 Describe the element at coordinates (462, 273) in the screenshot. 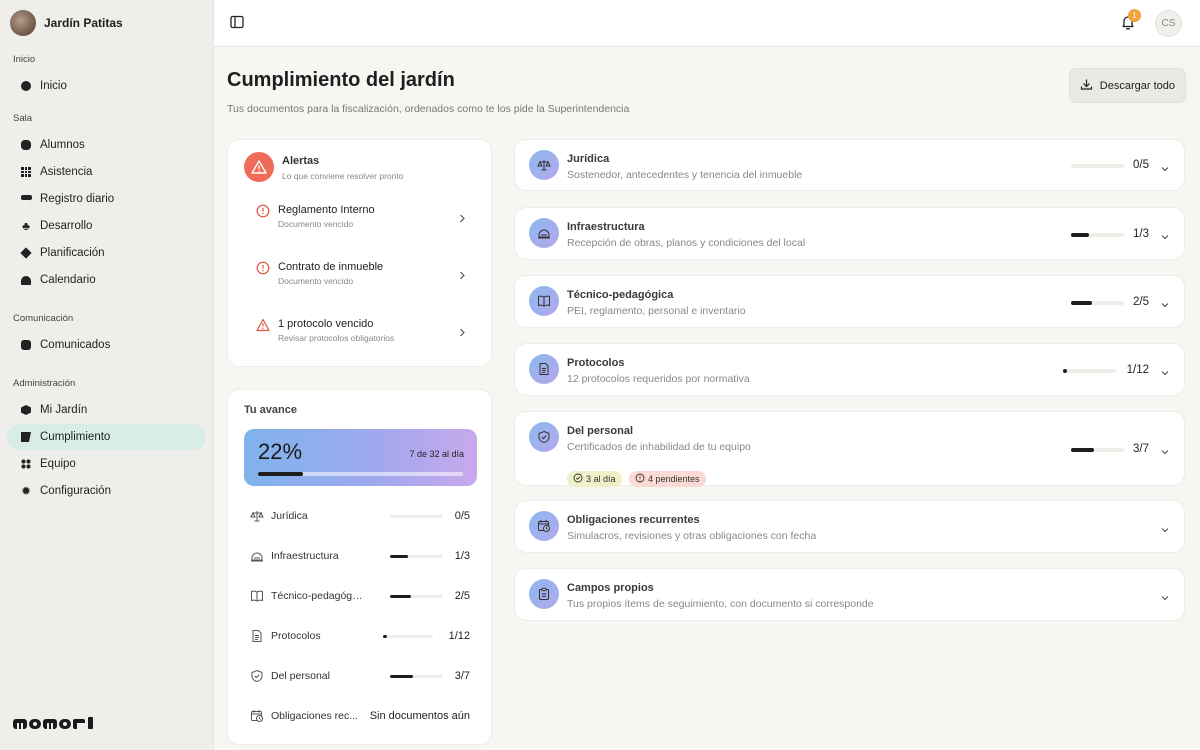

I see `chevron-right-icon` at that location.